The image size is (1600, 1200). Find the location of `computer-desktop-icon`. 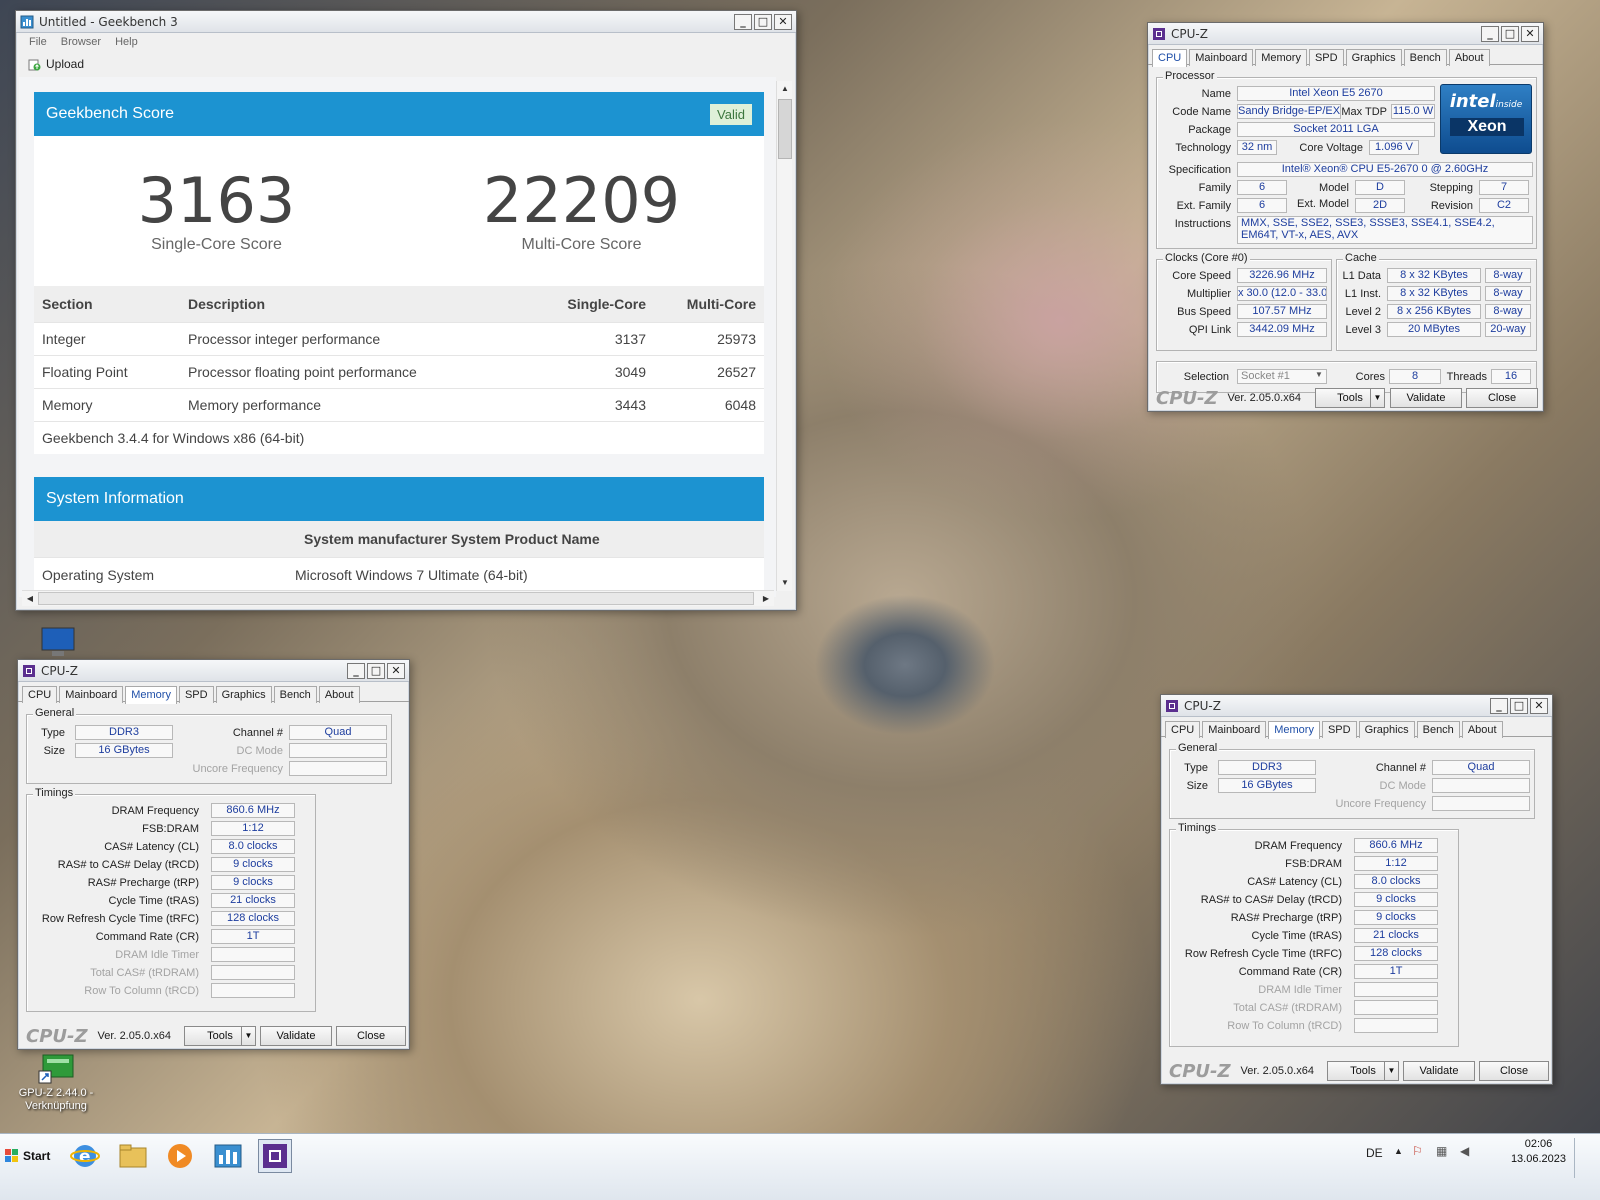

computer-desktop-icon is located at coordinates (58, 645).